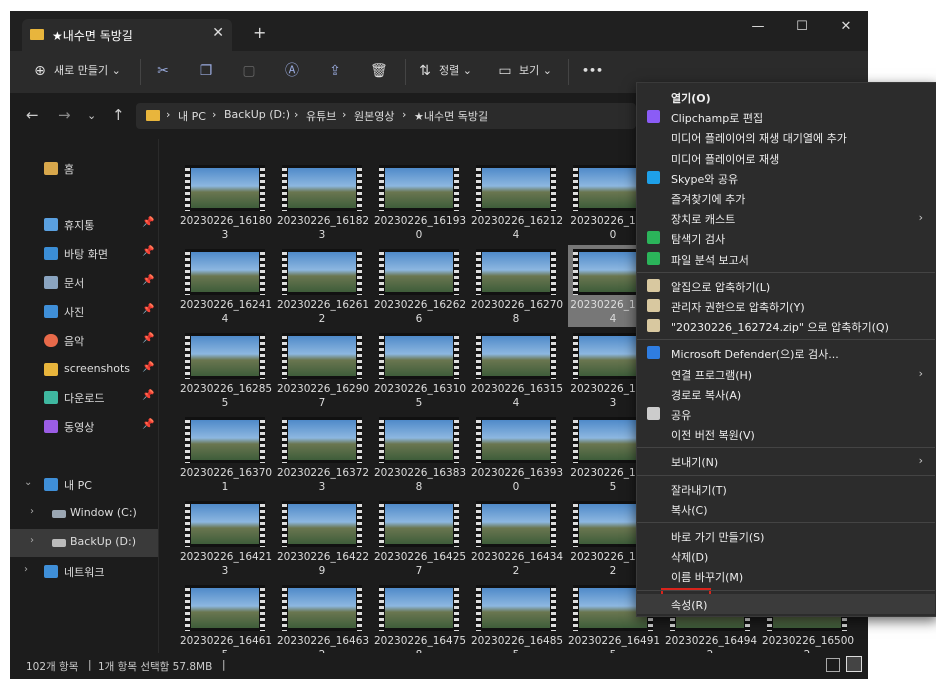 This screenshot has height=686, width=936. Describe the element at coordinates (517, 202) in the screenshot. I see `file-tile: 20230226_16212 4` at that location.